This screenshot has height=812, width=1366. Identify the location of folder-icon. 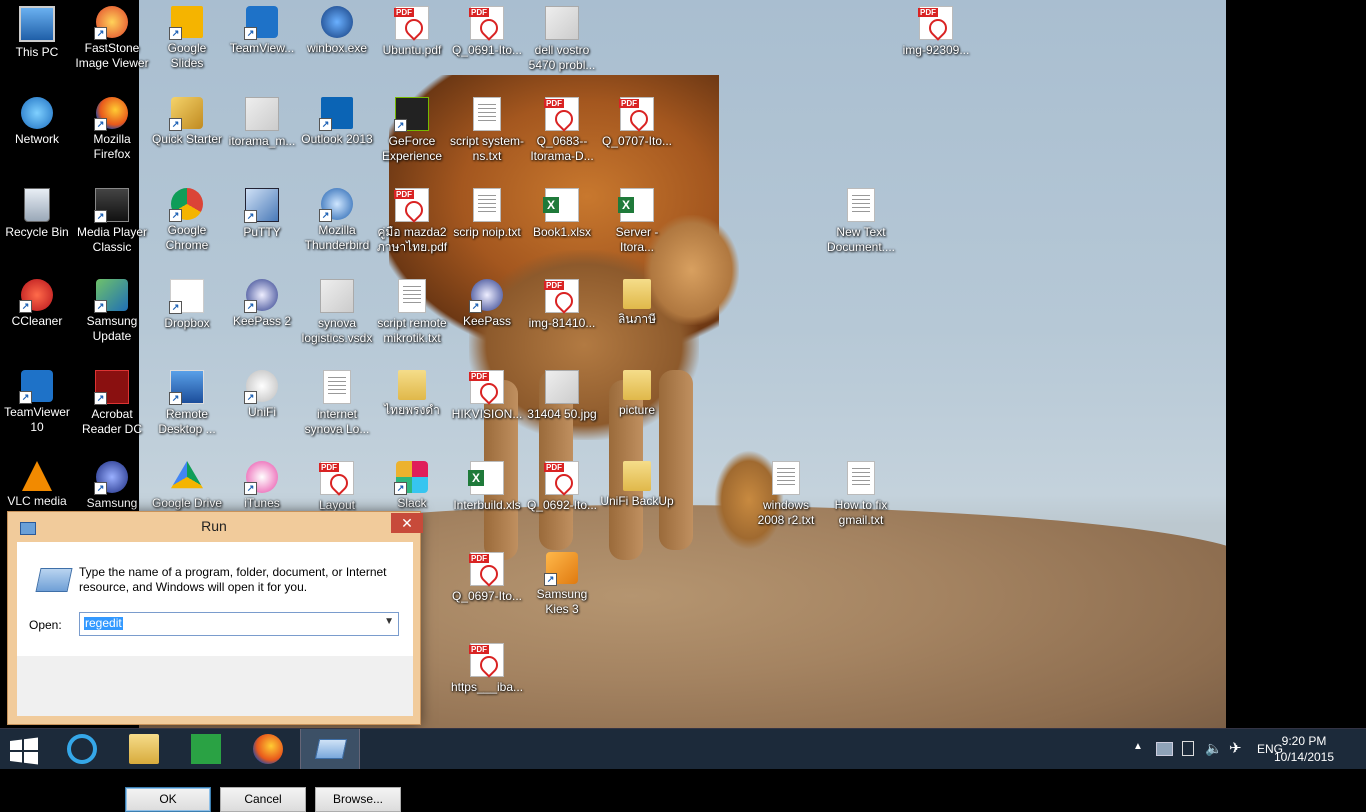
(637, 294).